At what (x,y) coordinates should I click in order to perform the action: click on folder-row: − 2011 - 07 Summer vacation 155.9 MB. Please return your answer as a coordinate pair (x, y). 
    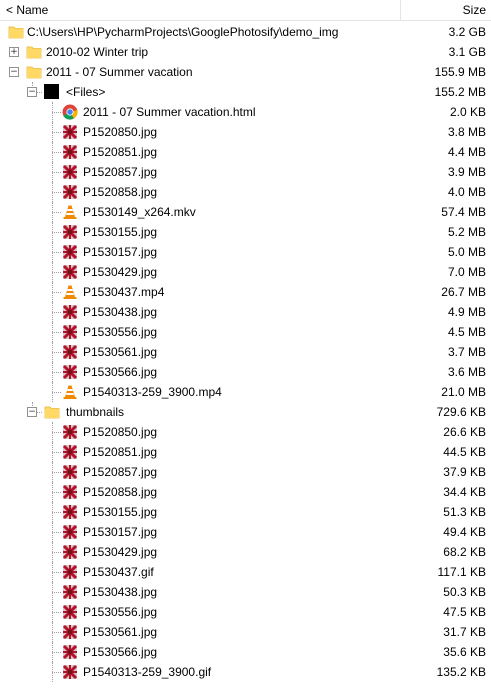
    Looking at the image, I should click on (245, 72).